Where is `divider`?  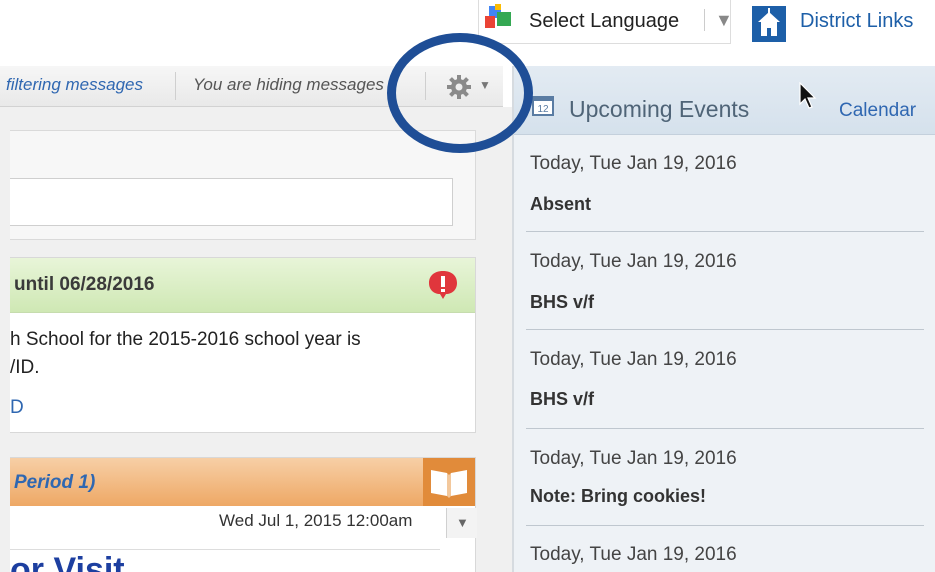
divider is located at coordinates (225, 549).